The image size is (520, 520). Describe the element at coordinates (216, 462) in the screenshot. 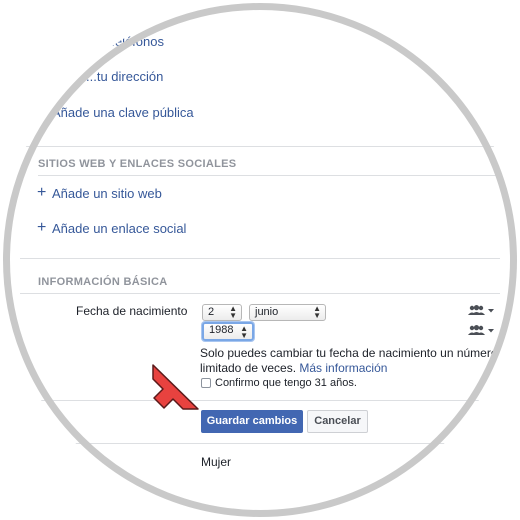

I see `gender-value: Mujer` at that location.